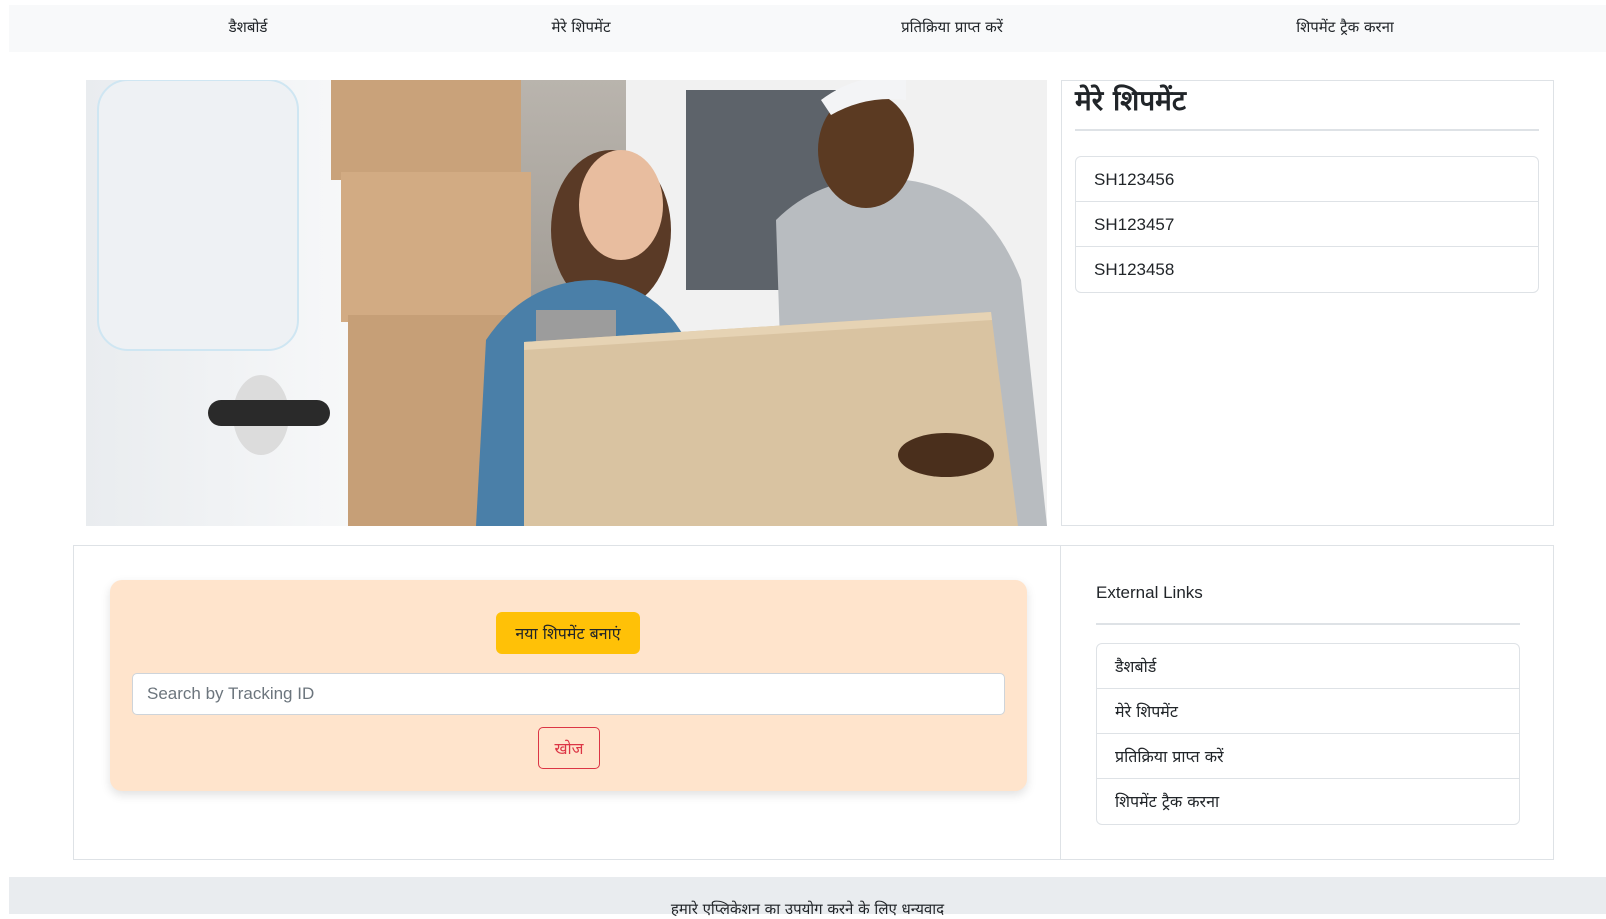 Image resolution: width=1606 pixels, height=919 pixels. Describe the element at coordinates (1130, 100) in the screenshot. I see `my-shipments-title: मेरे शिपमेंट` at that location.